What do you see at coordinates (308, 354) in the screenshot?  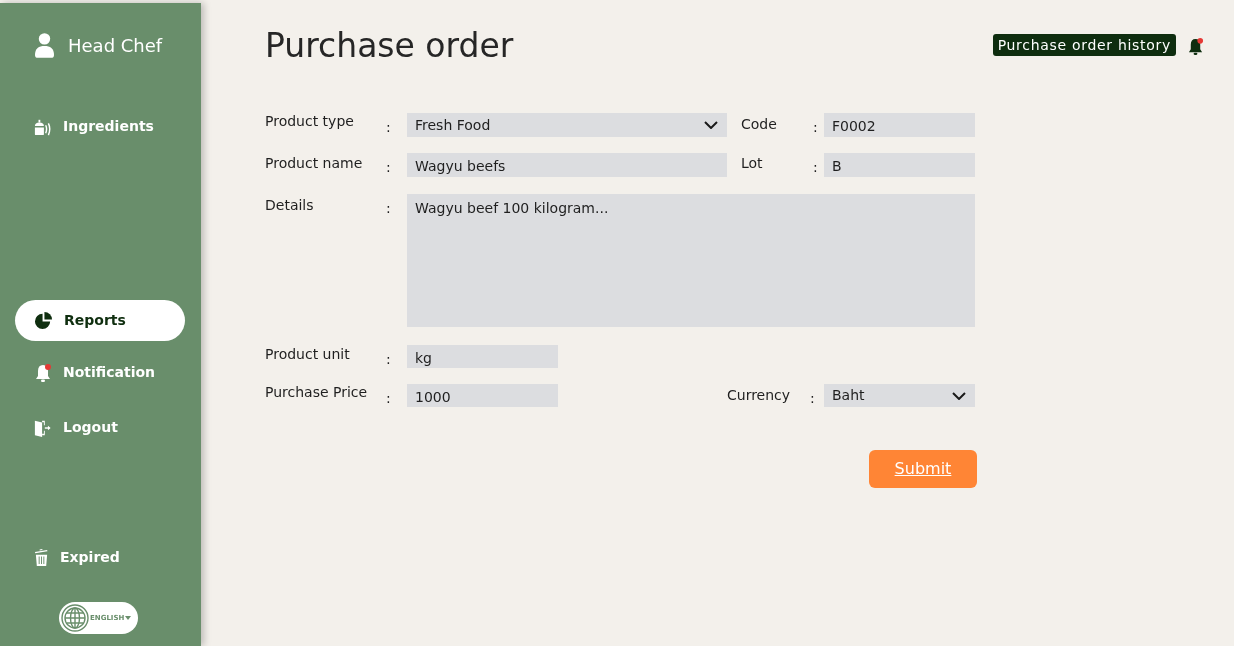 I see `field-label: Product unit` at bounding box center [308, 354].